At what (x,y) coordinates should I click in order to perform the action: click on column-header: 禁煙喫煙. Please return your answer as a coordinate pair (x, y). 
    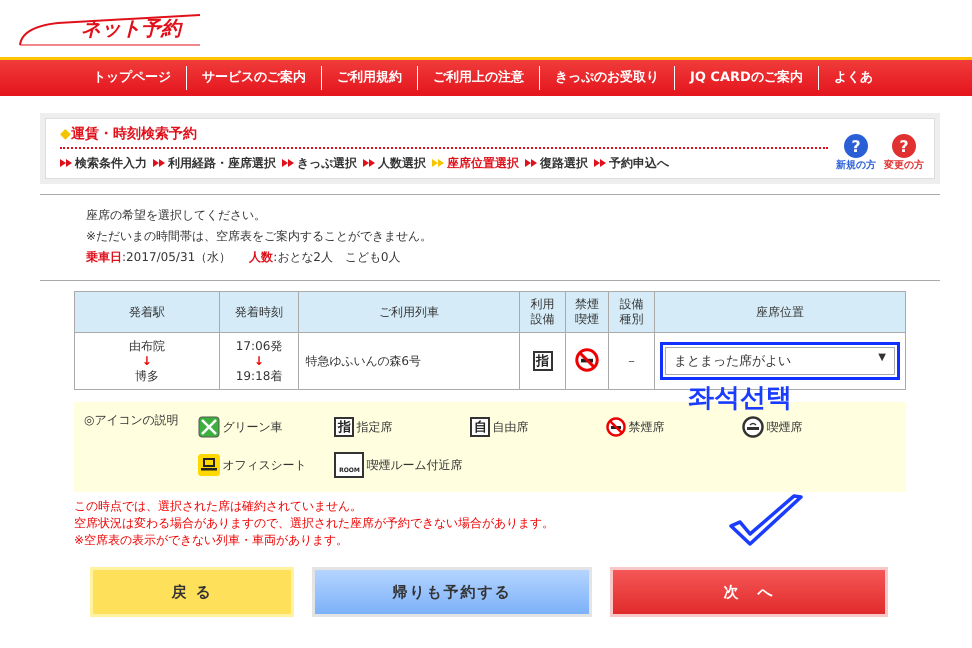
    Looking at the image, I should click on (587, 312).